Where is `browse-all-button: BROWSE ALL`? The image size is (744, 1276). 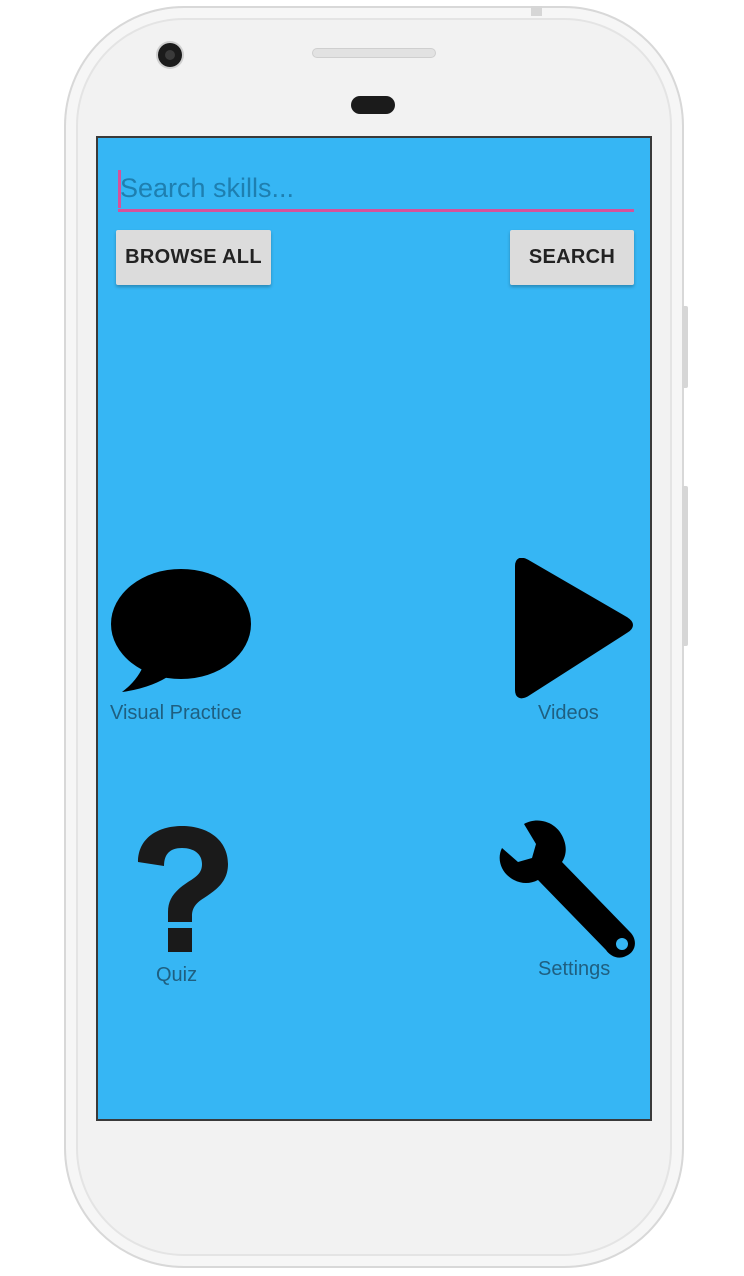
browse-all-button: BROWSE ALL is located at coordinates (193, 257).